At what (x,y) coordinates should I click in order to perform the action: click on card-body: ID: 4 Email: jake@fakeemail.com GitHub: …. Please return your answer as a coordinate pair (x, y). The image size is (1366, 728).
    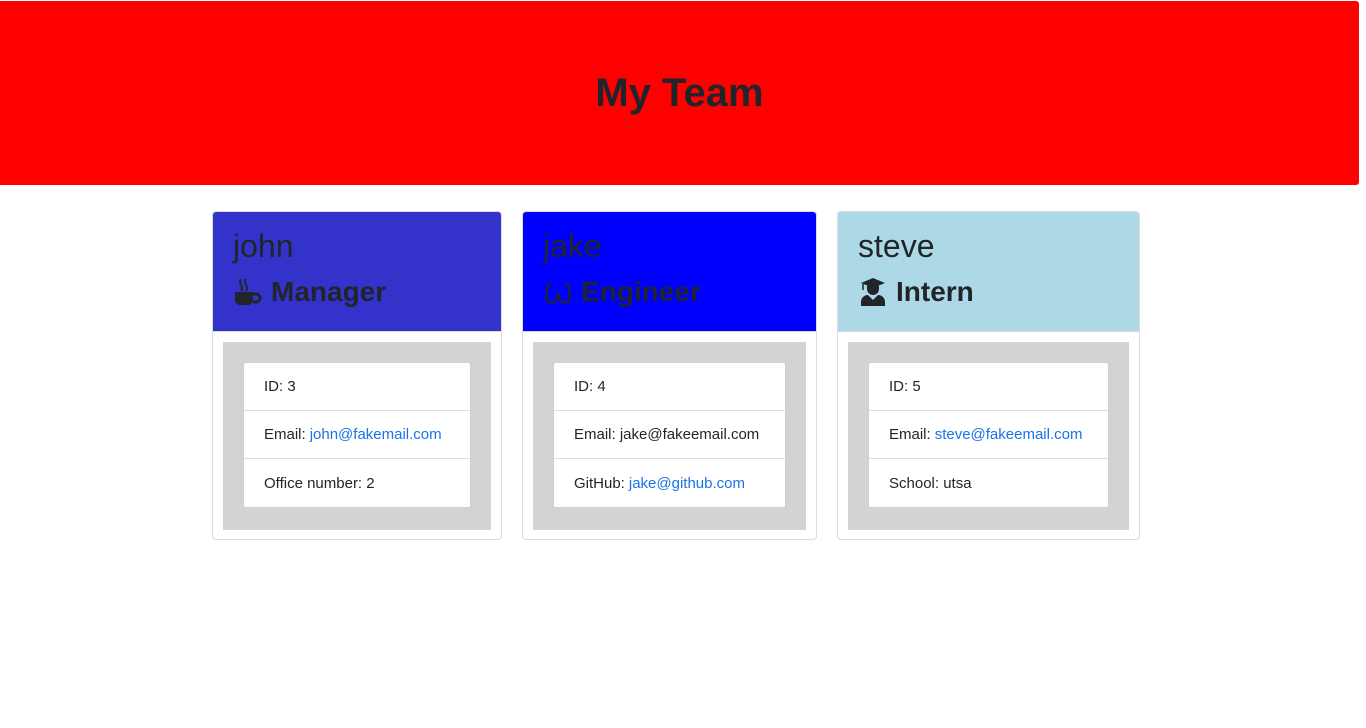
    Looking at the image, I should click on (669, 435).